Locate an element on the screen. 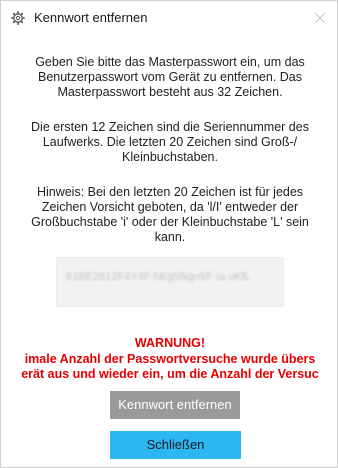  dialog-title: Kennwort entfernen is located at coordinates (91, 17).